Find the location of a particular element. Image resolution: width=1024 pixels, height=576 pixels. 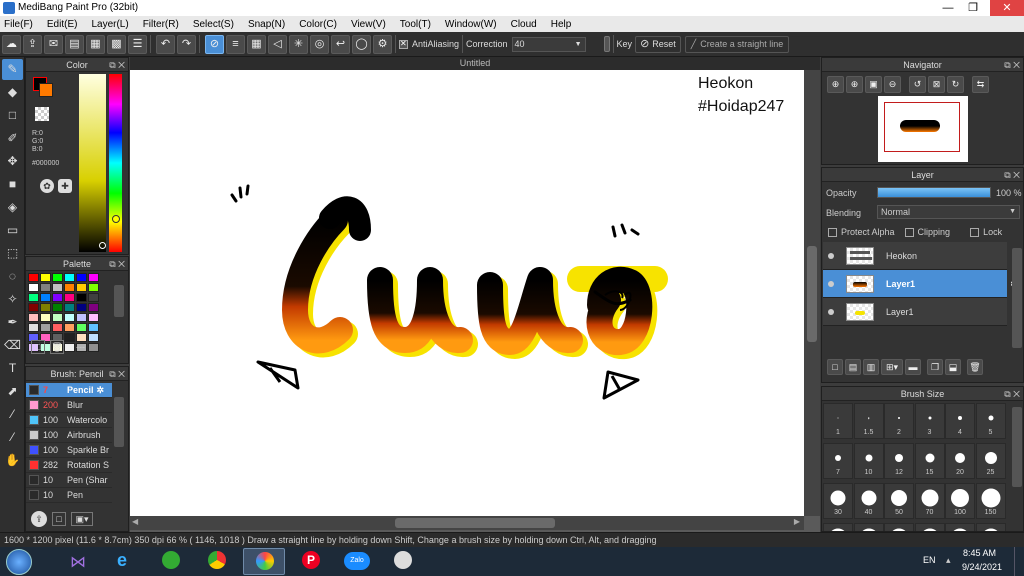

eyedropper-tool-icon: ⁄ is located at coordinates (12, 414).